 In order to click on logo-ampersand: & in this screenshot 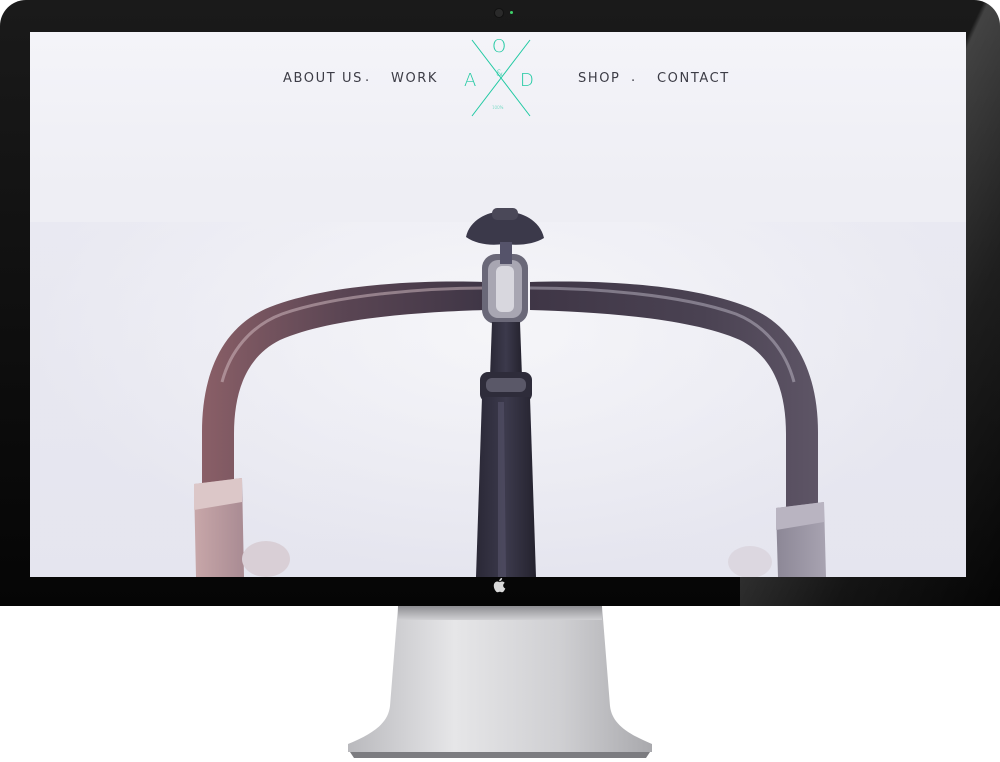, I will do `click(500, 74)`.